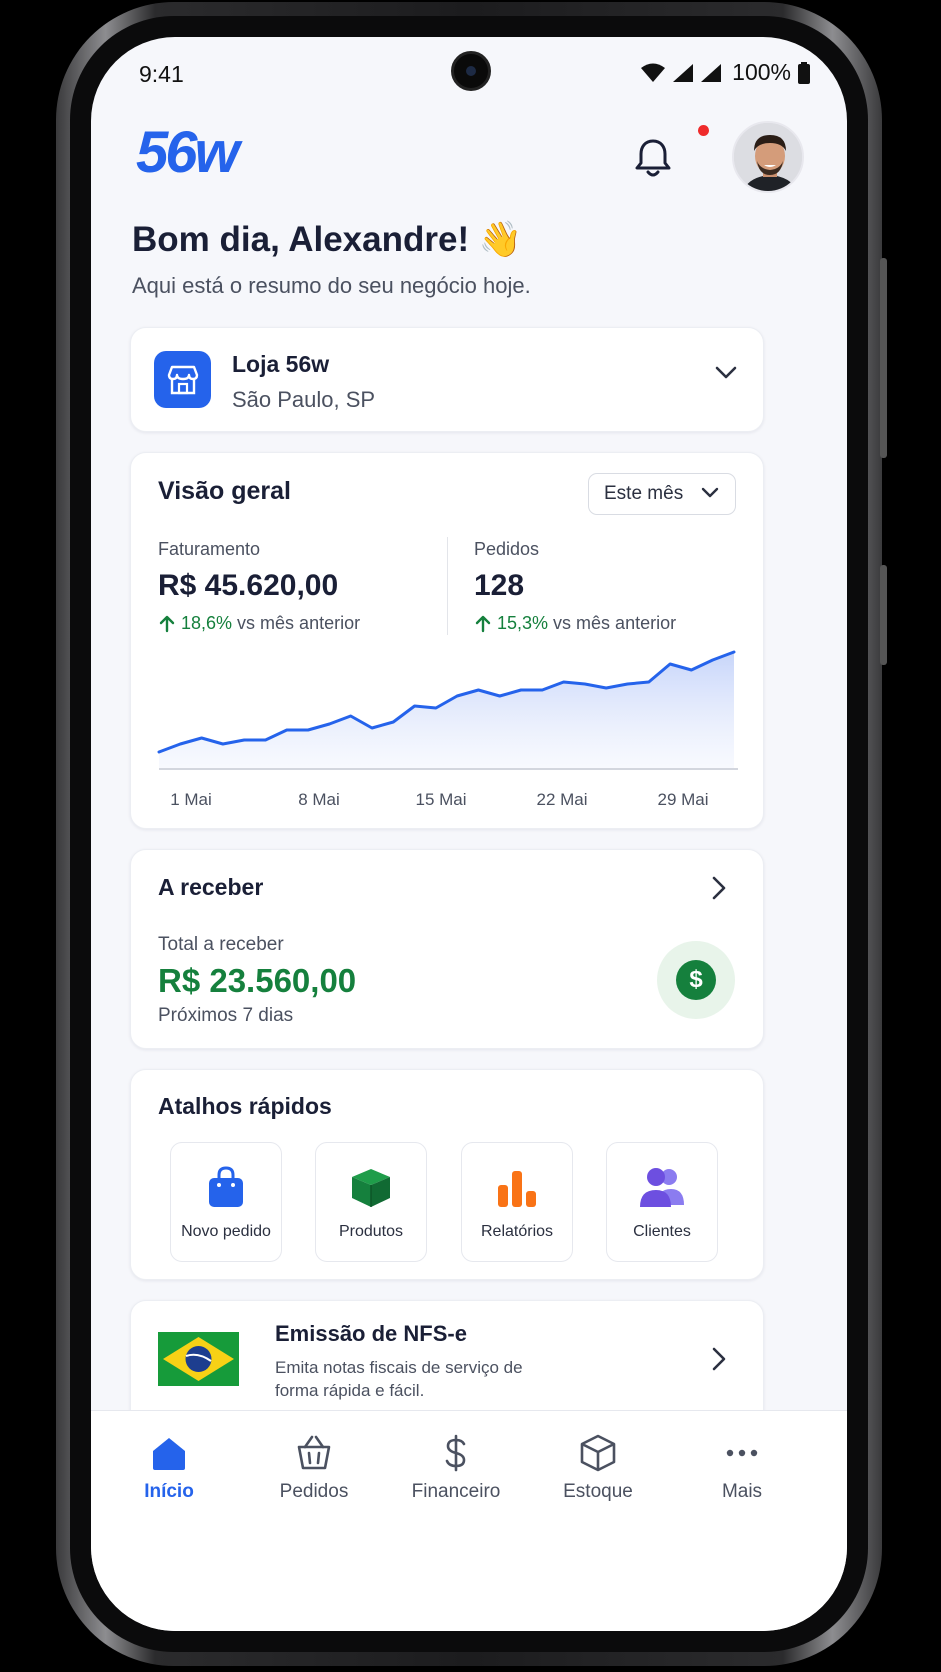 The width and height of the screenshot is (941, 1672). Describe the element at coordinates (371, 1333) in the screenshot. I see `nfse-title: Emissão de NFS-e` at that location.